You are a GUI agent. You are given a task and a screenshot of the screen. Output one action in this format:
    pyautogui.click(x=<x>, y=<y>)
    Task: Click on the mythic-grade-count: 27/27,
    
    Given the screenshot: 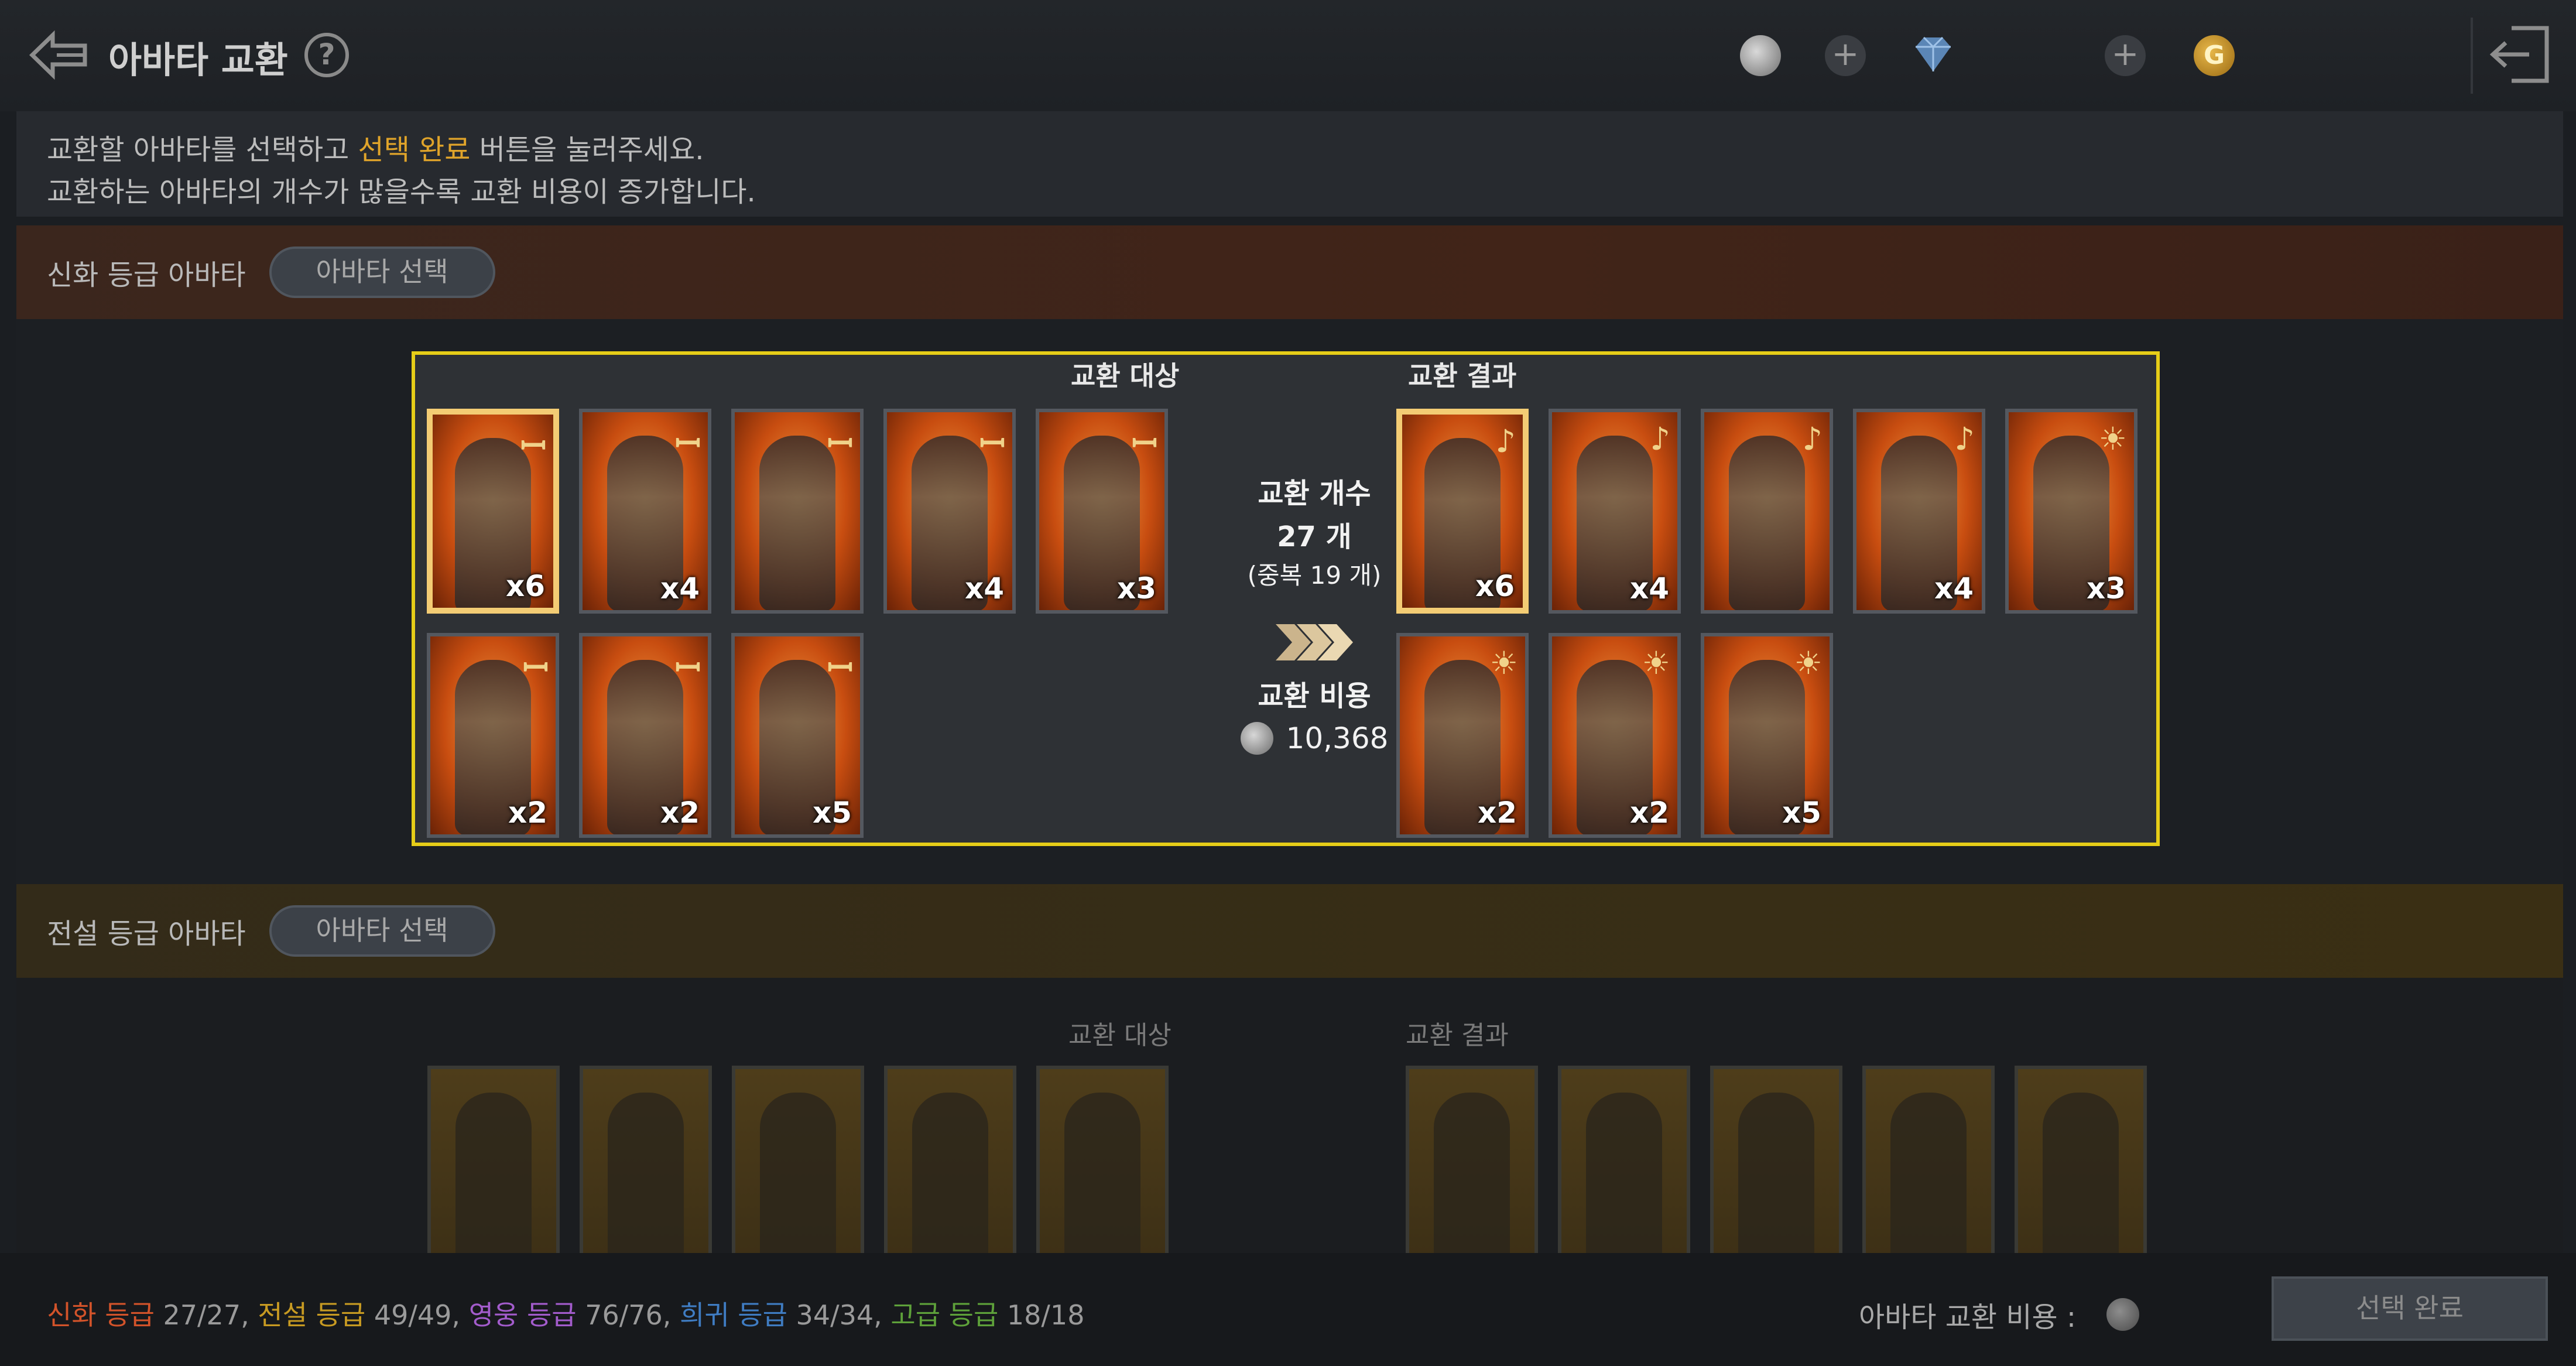 What is the action you would take?
    pyautogui.click(x=206, y=1315)
    